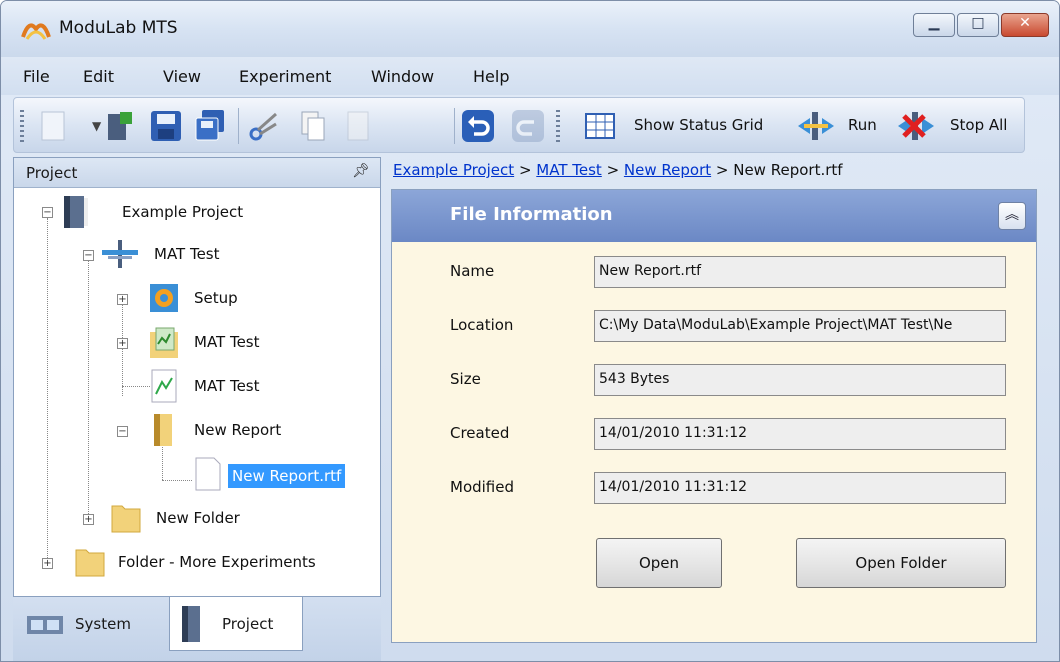 The image size is (1060, 662). Describe the element at coordinates (530, 29) in the screenshot. I see `title-bar: ModuLab MTS ▁ □ ✕` at that location.